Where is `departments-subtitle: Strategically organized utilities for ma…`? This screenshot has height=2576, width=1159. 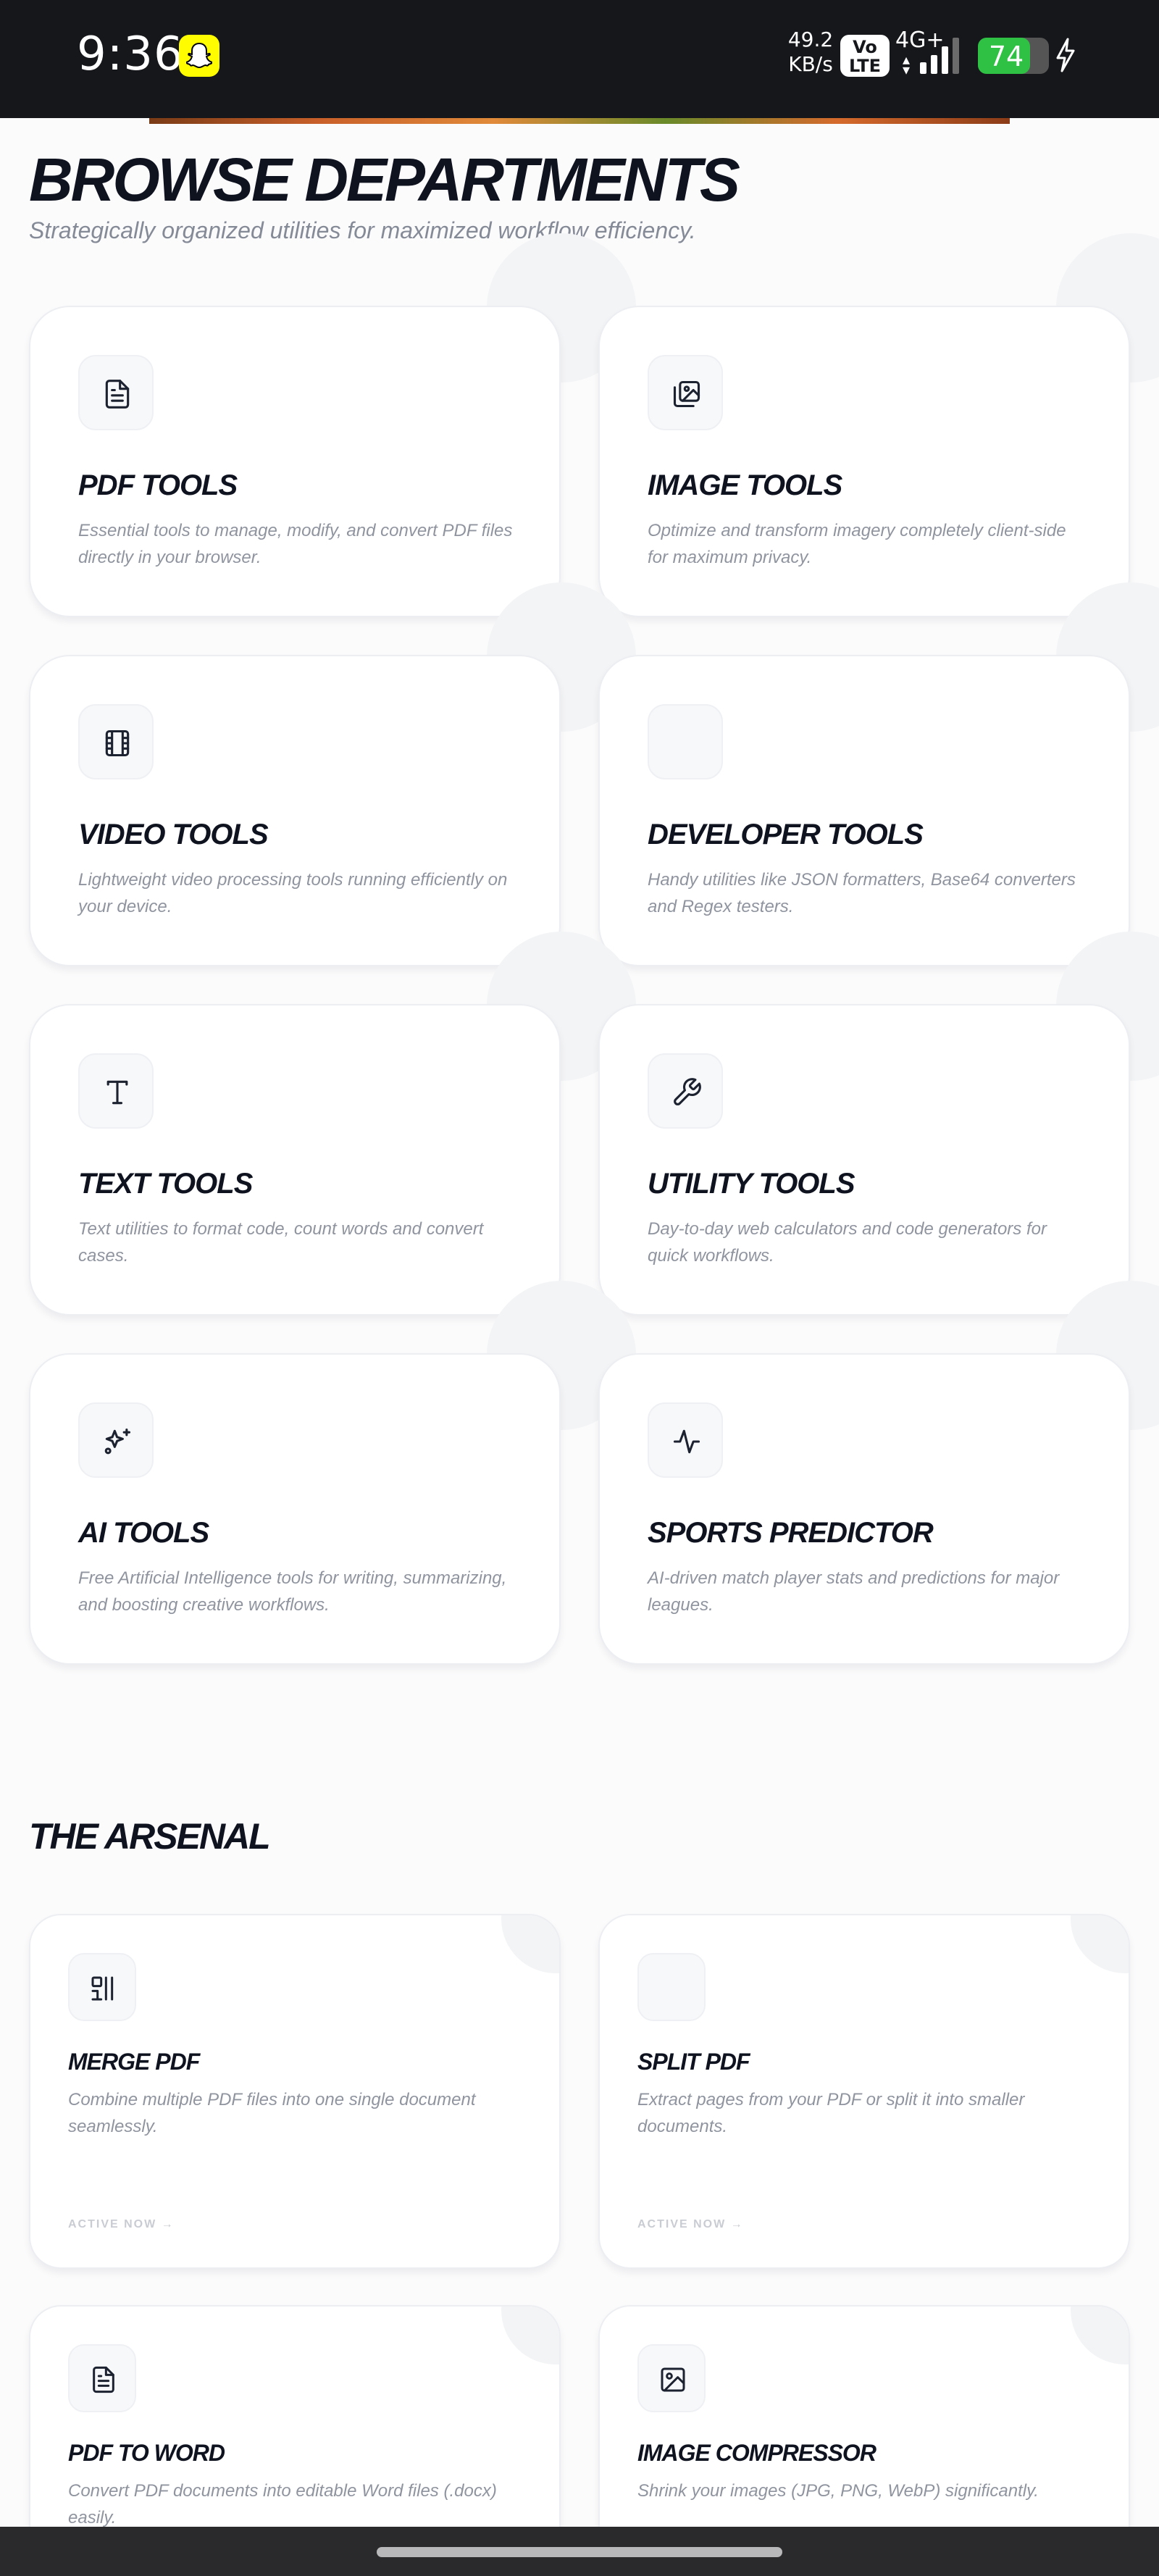 departments-subtitle: Strategically organized utilities for ma… is located at coordinates (362, 230).